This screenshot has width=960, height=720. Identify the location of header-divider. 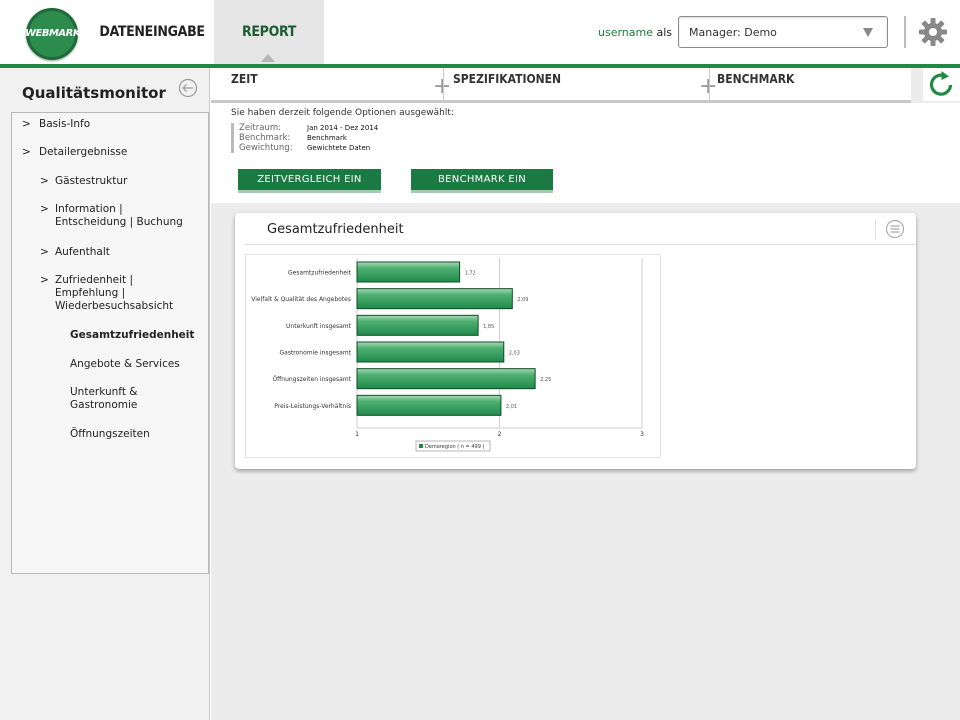
(905, 32).